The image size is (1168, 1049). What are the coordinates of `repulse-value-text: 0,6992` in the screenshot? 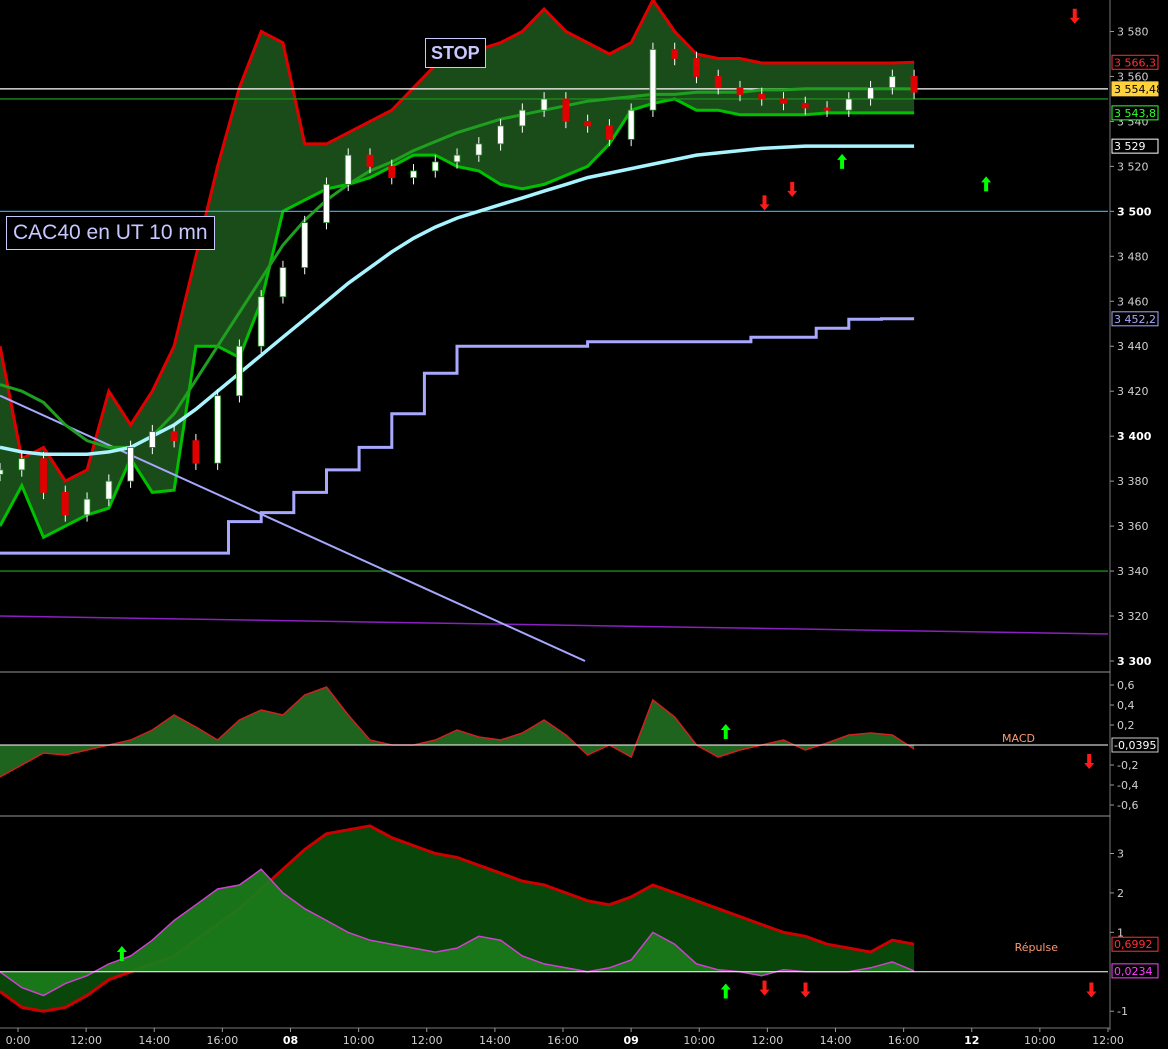 It's located at (1133, 944).